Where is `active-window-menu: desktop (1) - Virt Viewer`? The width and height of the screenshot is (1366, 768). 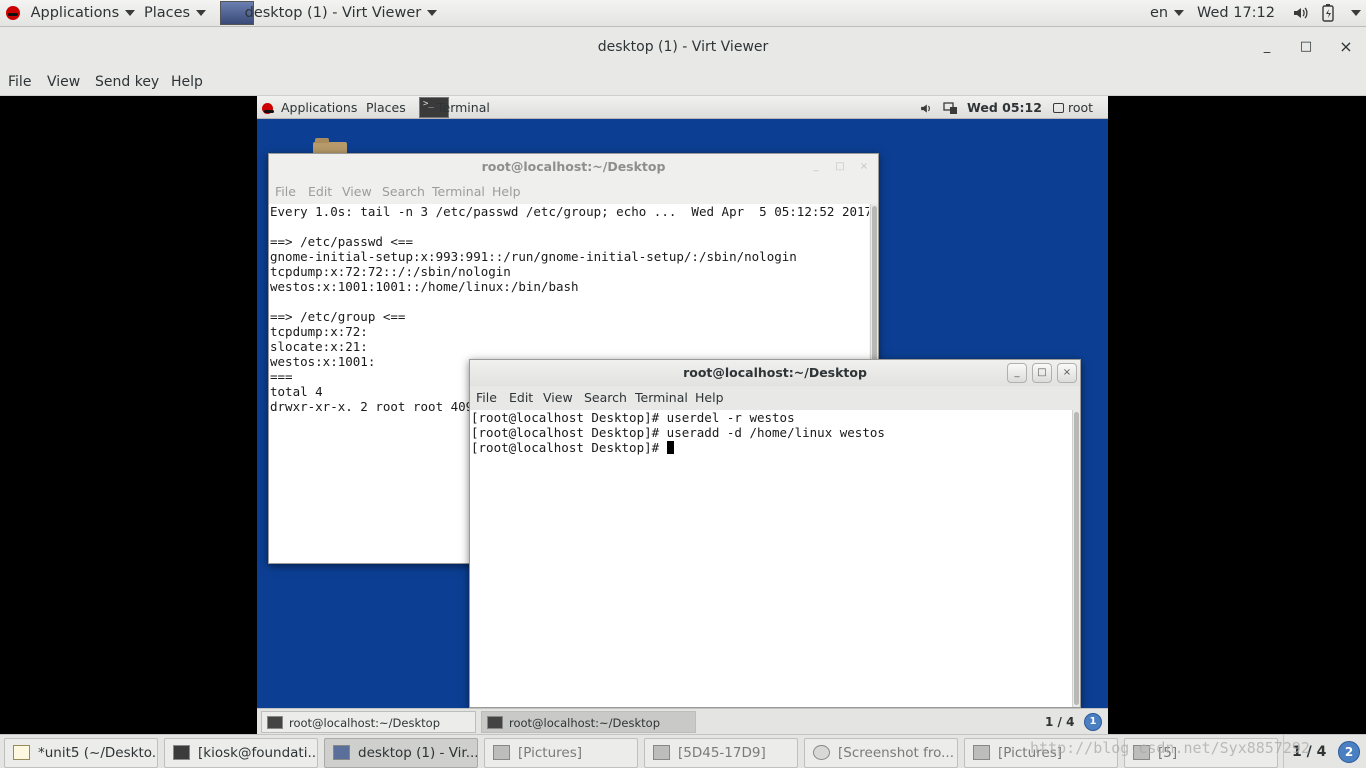
active-window-menu: desktop (1) - Virt Viewer is located at coordinates (329, 13).